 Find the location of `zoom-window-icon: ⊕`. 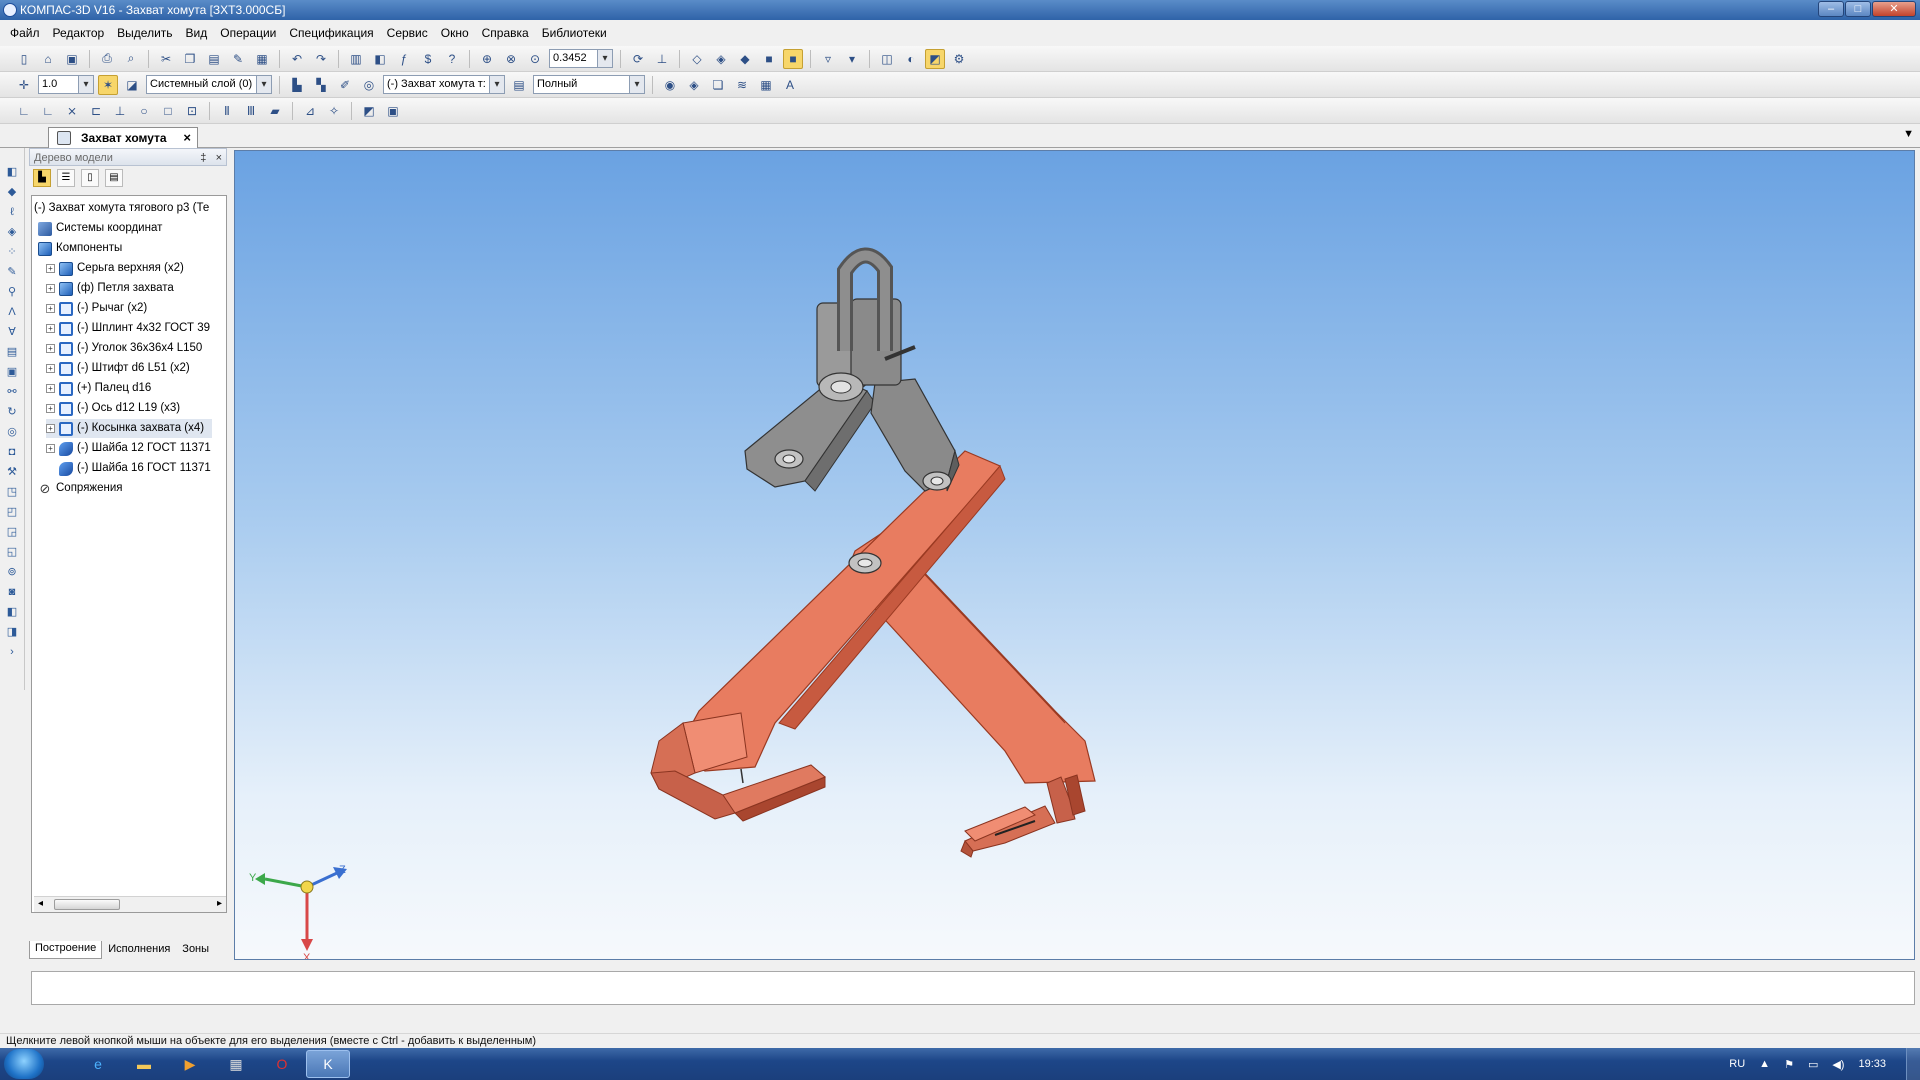

zoom-window-icon: ⊕ is located at coordinates (487, 59).